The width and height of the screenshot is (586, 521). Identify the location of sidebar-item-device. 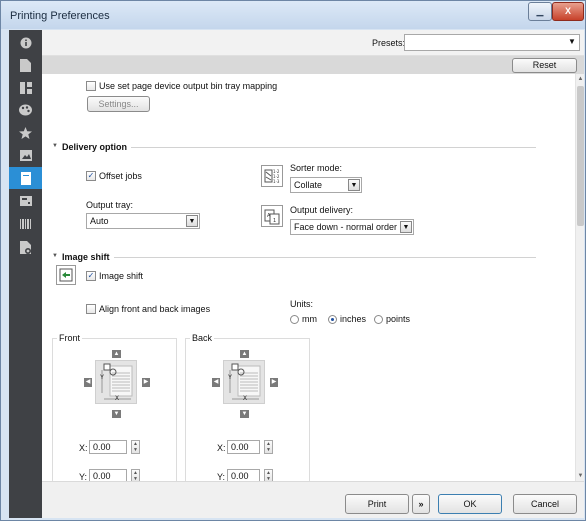
(25, 201).